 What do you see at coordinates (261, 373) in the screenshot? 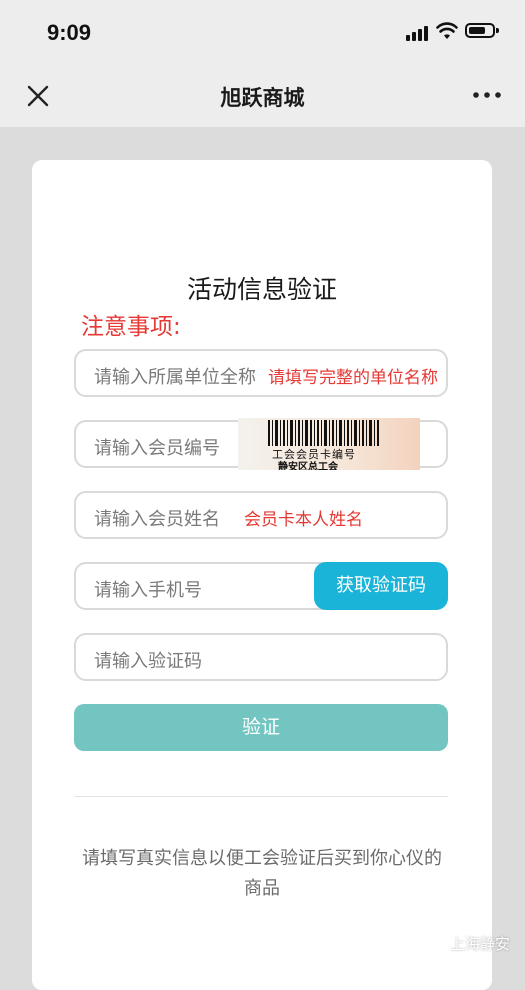
I see `org-name-input: 请输入所属单位全称 请填写完整的单位名称` at bounding box center [261, 373].